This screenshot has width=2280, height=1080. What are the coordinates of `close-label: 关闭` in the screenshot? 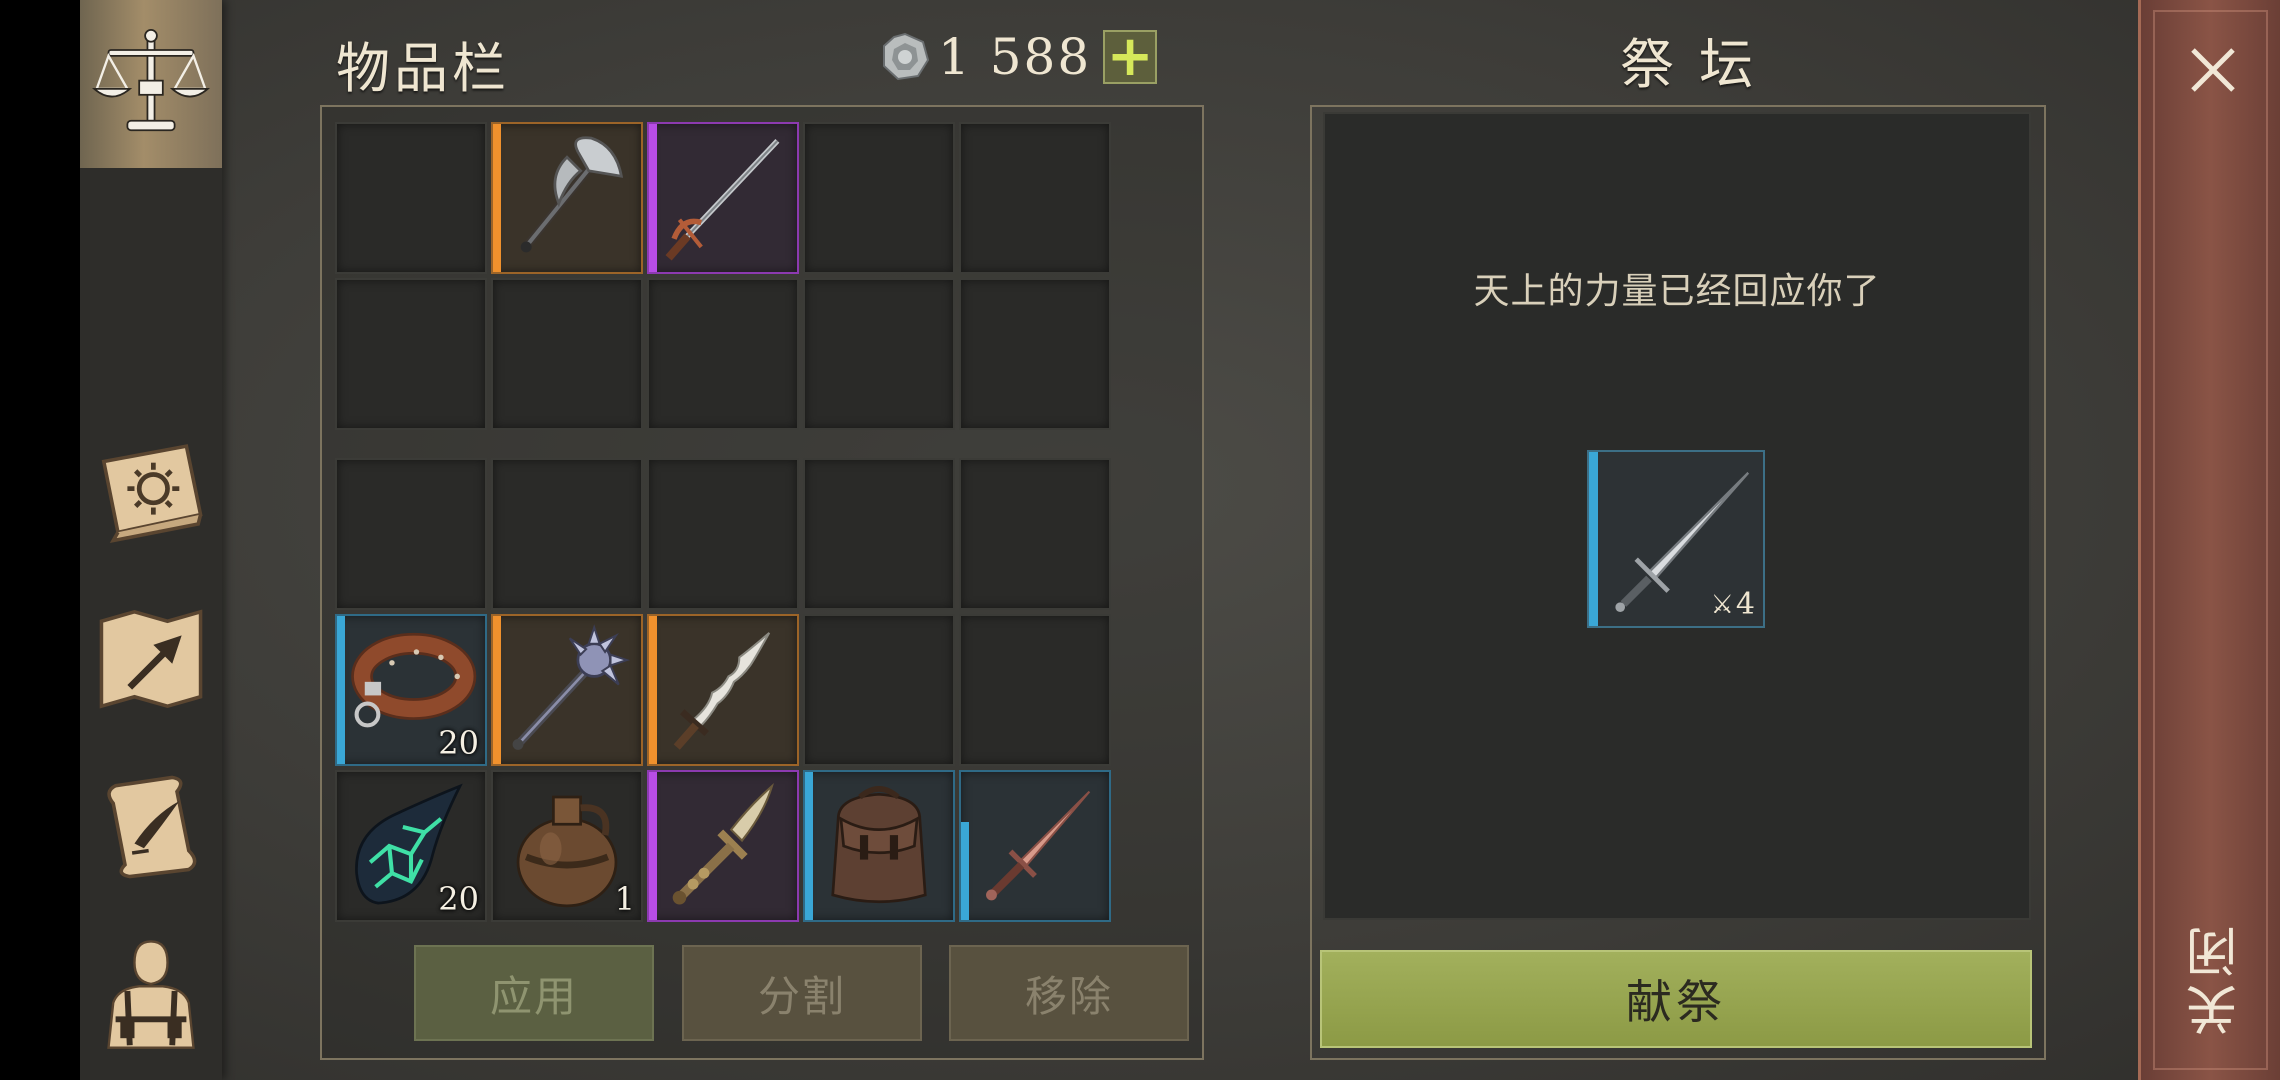 It's located at (2216, 978).